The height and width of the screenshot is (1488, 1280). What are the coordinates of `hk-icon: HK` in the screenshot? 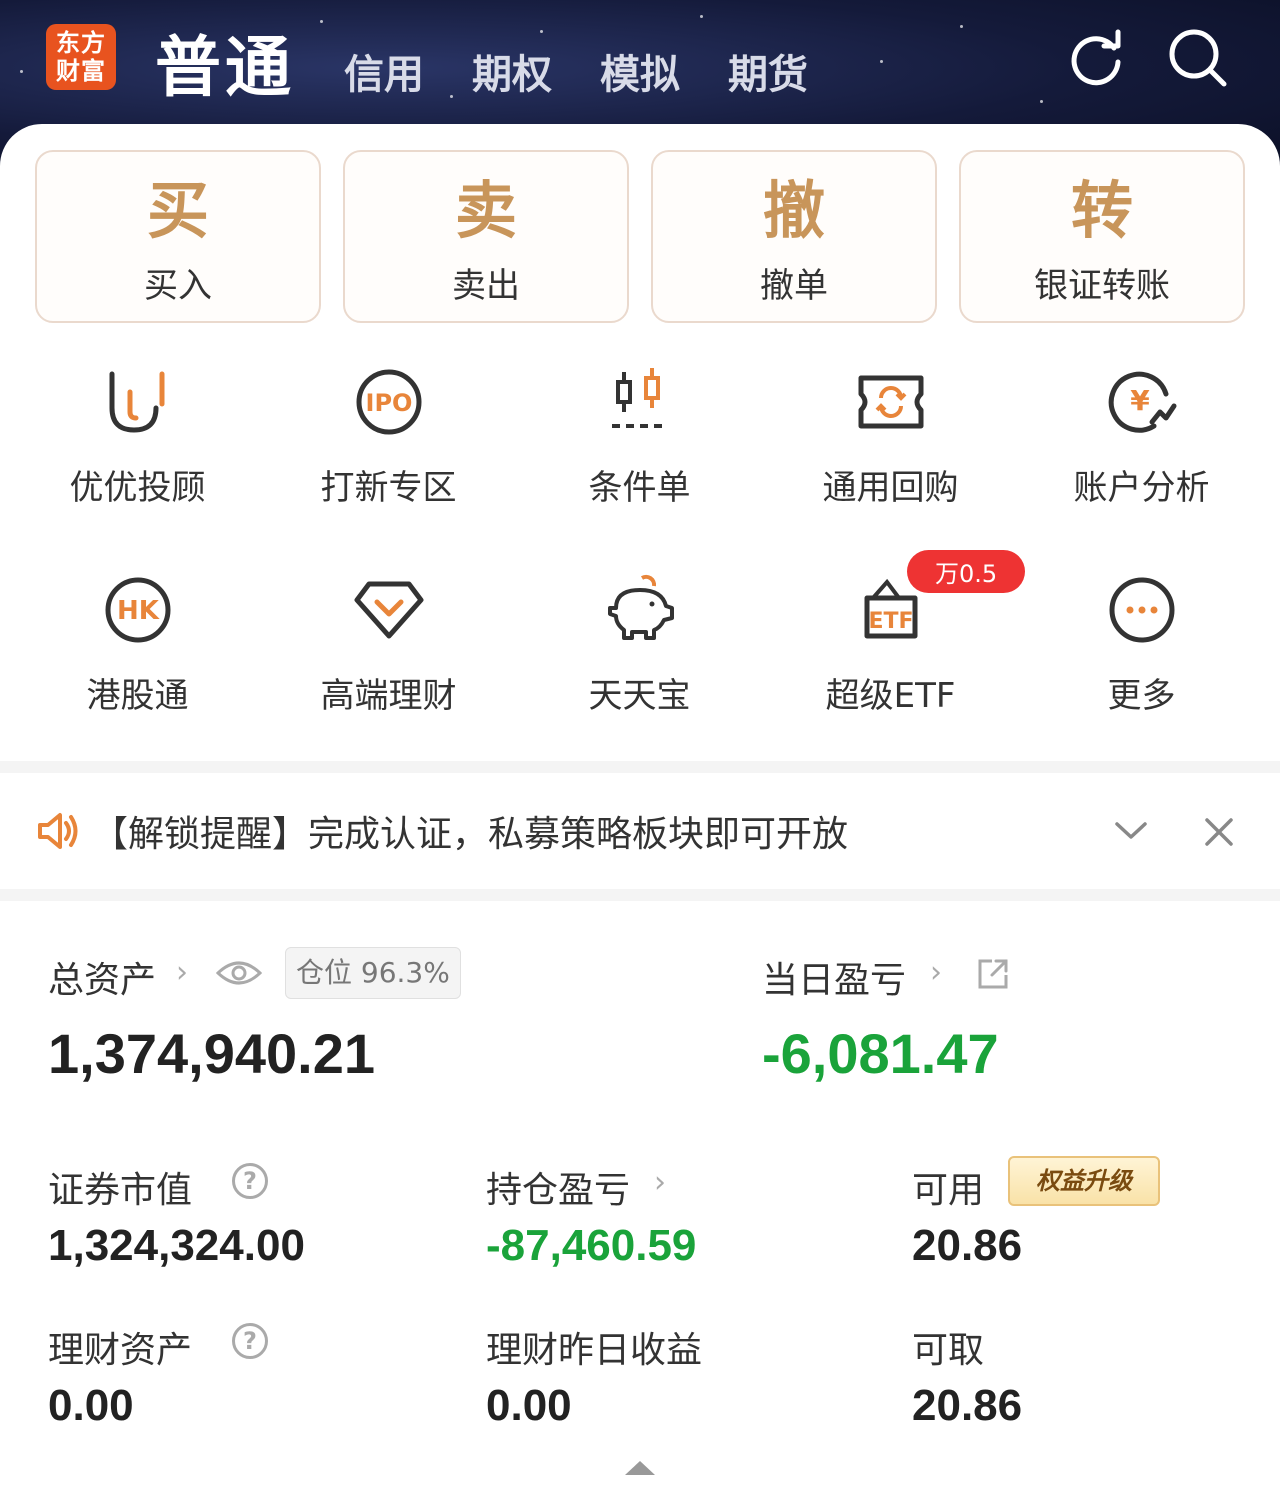 It's located at (137, 610).